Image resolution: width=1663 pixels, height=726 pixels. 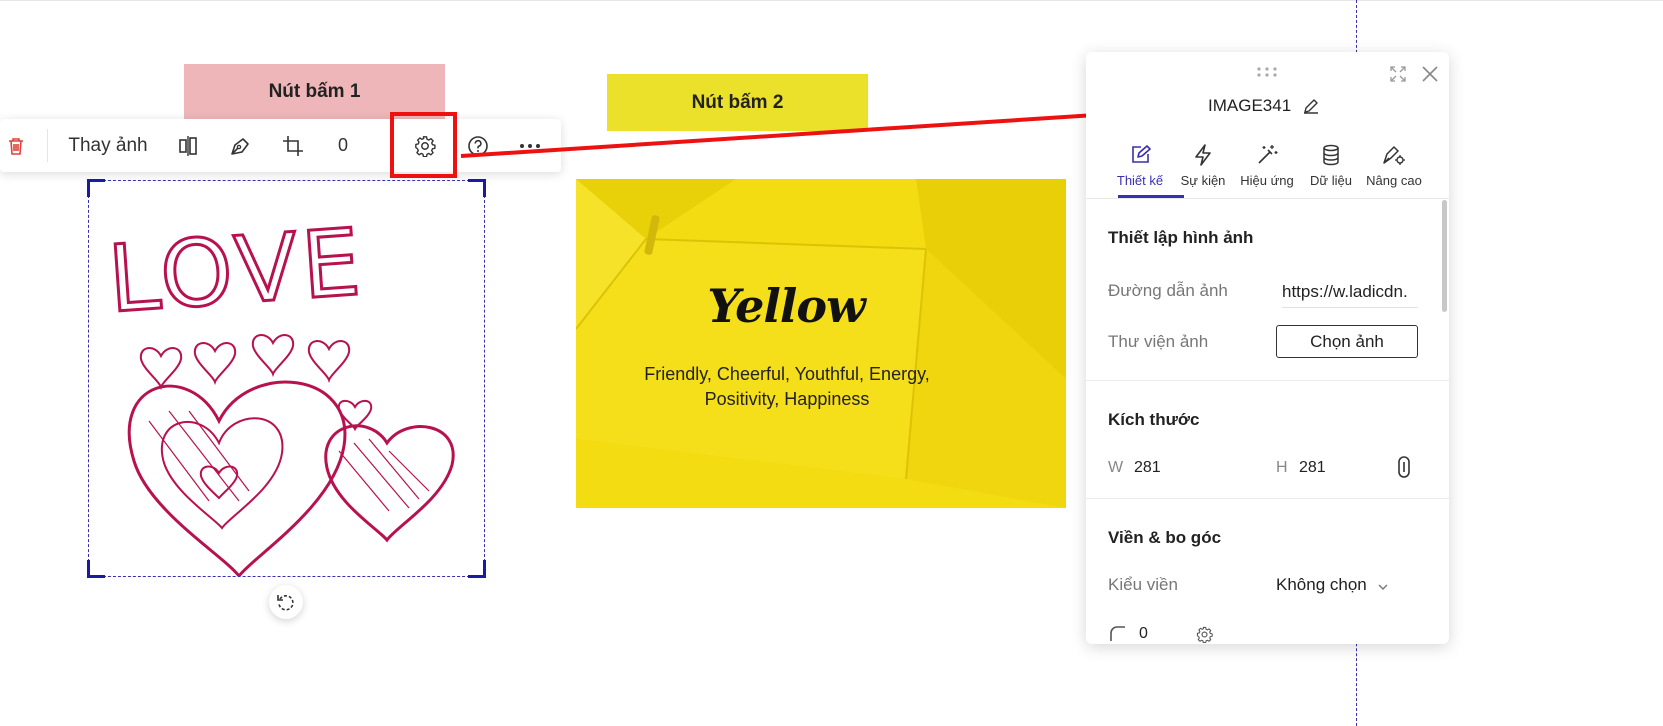 What do you see at coordinates (1203, 167) in the screenshot?
I see `tab-events: Sự kiện` at bounding box center [1203, 167].